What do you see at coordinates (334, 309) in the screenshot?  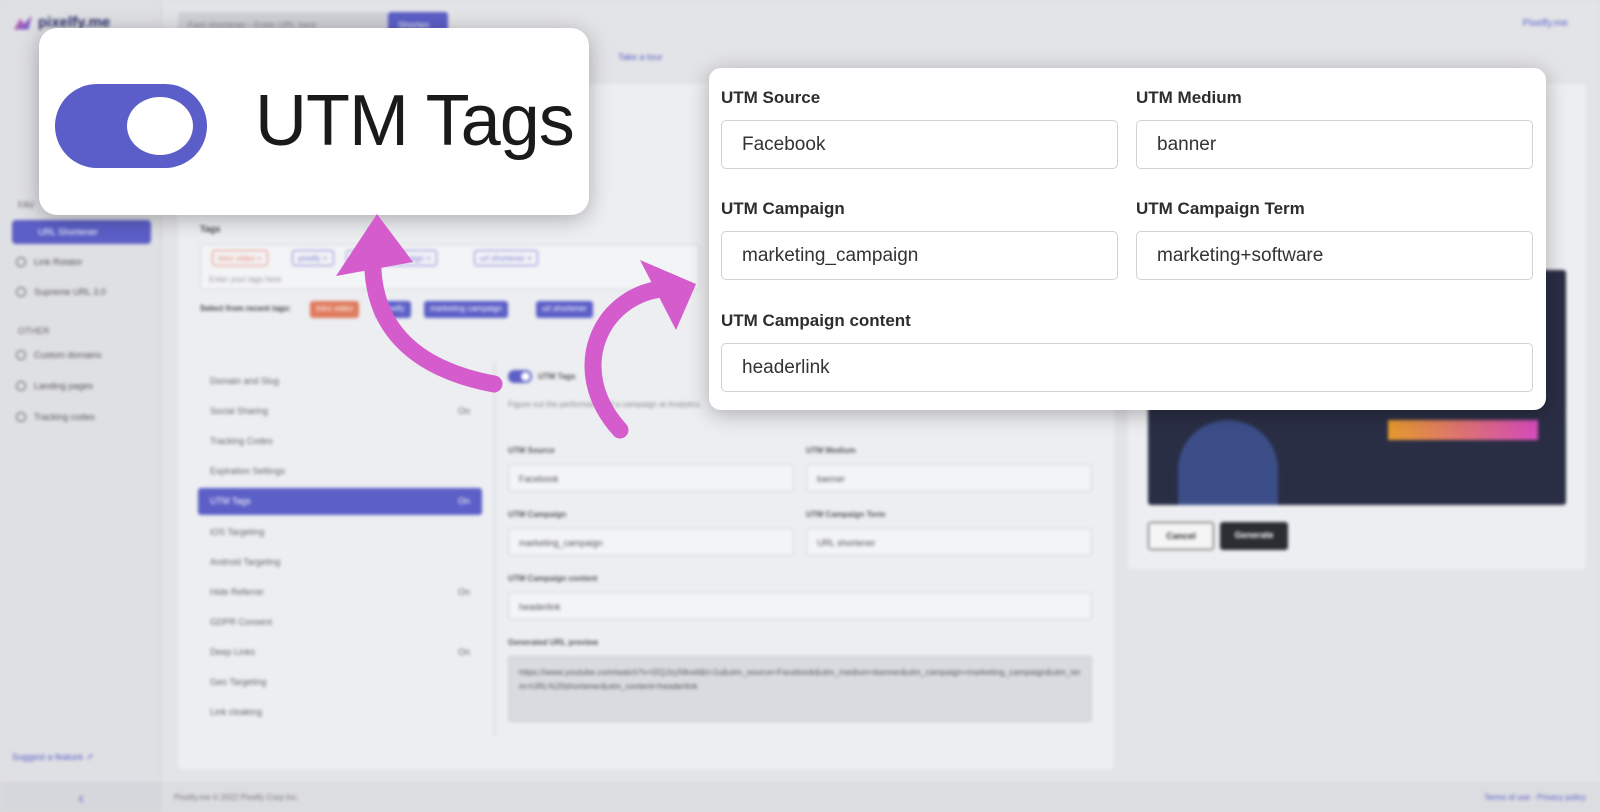 I see `recent-tag-chip: intro video` at bounding box center [334, 309].